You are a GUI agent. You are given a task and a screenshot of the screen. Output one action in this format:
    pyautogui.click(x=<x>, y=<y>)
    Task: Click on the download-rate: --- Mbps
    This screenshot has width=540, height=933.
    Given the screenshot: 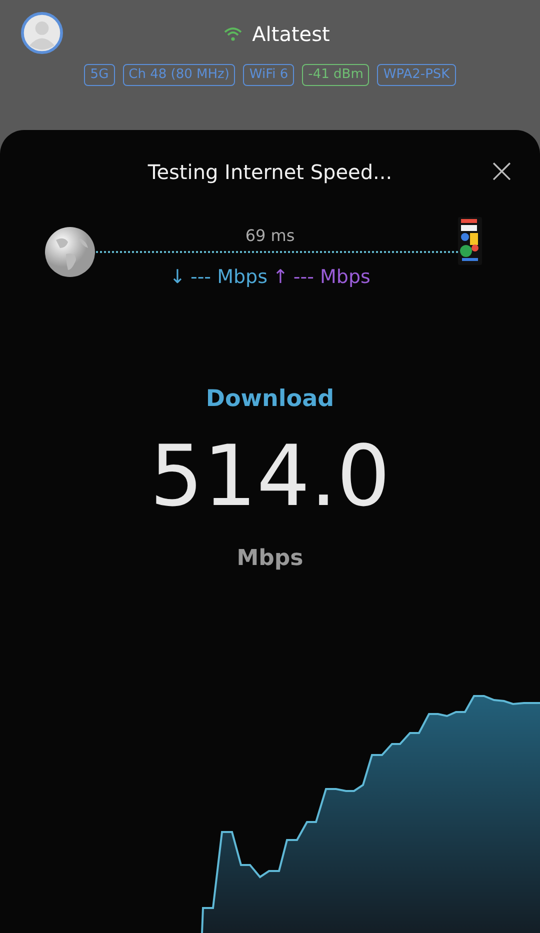 What is the action you would take?
    pyautogui.click(x=229, y=277)
    